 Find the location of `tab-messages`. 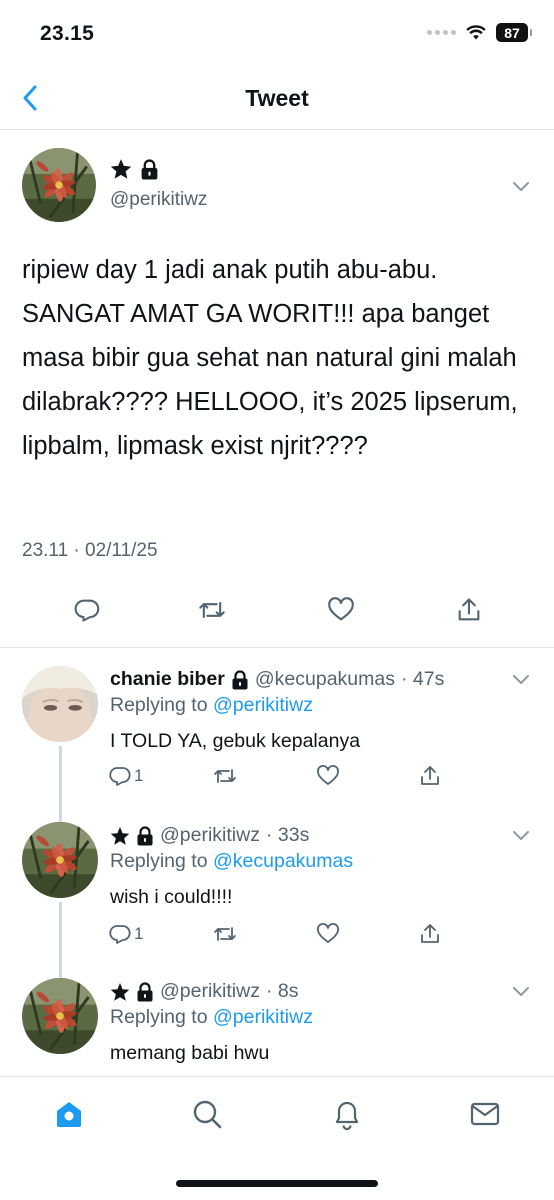

tab-messages is located at coordinates (485, 1114).